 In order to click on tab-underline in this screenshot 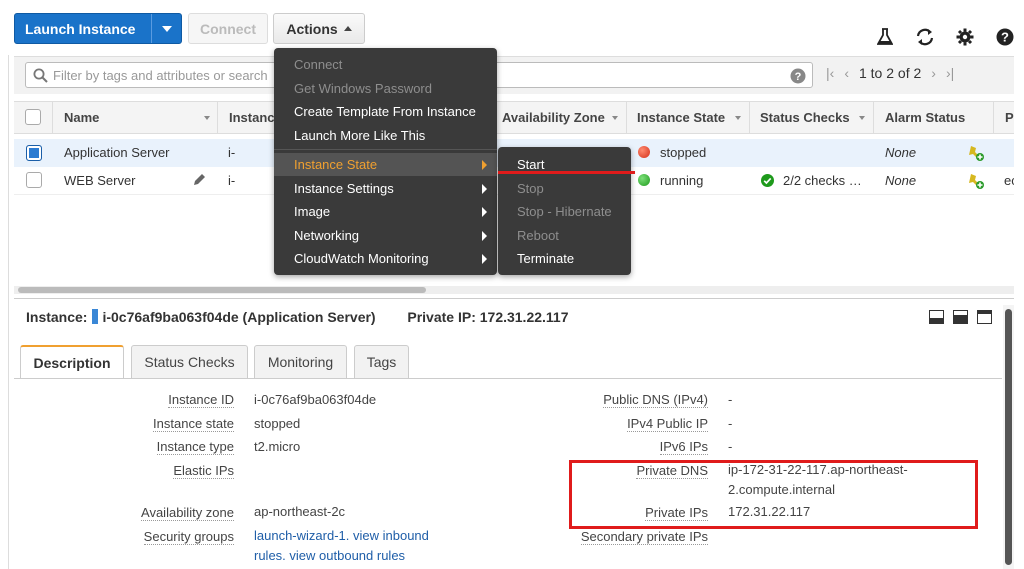, I will do `click(508, 378)`.